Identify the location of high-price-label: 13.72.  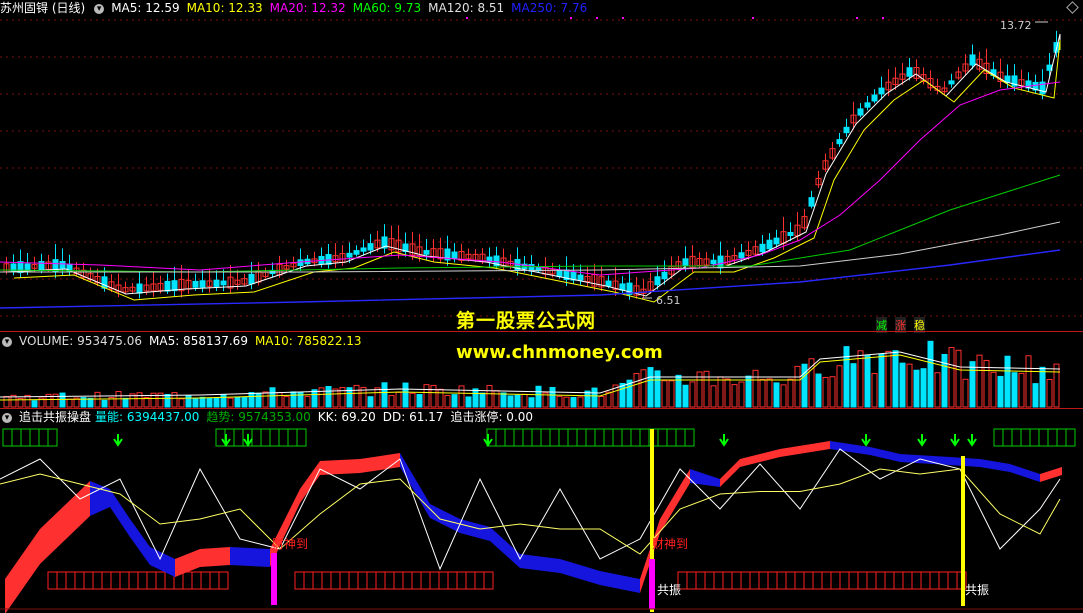
(1016, 25).